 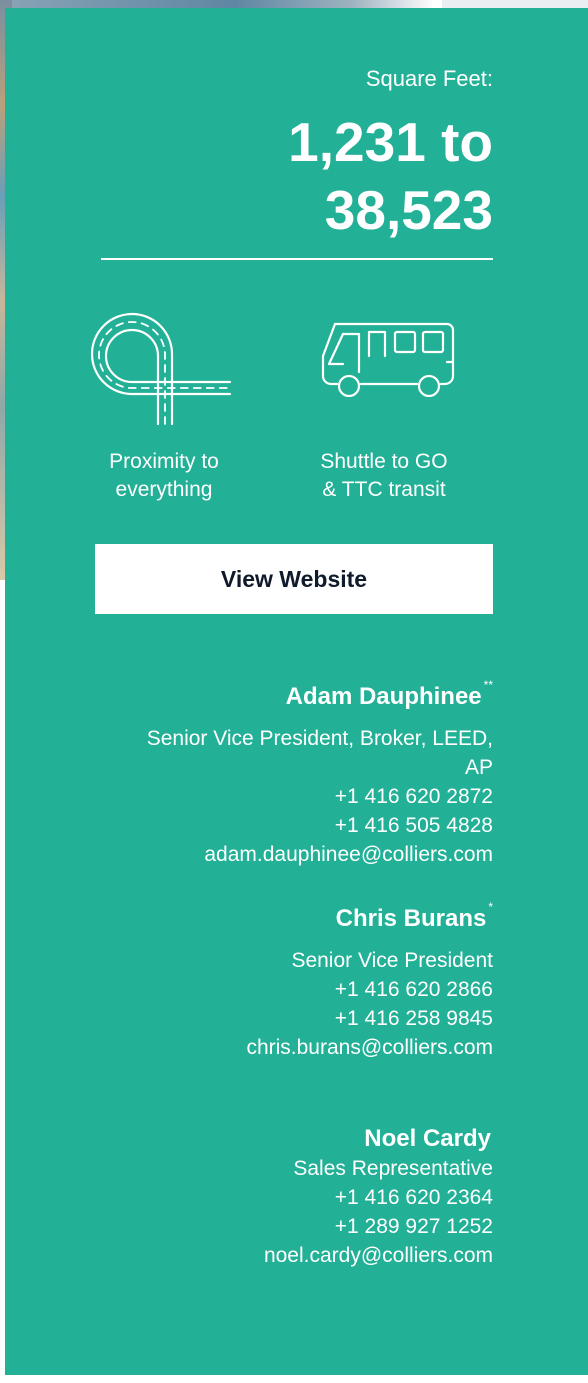 I want to click on contact-phone-link: +1 416 620 2872, so click(x=263, y=796).